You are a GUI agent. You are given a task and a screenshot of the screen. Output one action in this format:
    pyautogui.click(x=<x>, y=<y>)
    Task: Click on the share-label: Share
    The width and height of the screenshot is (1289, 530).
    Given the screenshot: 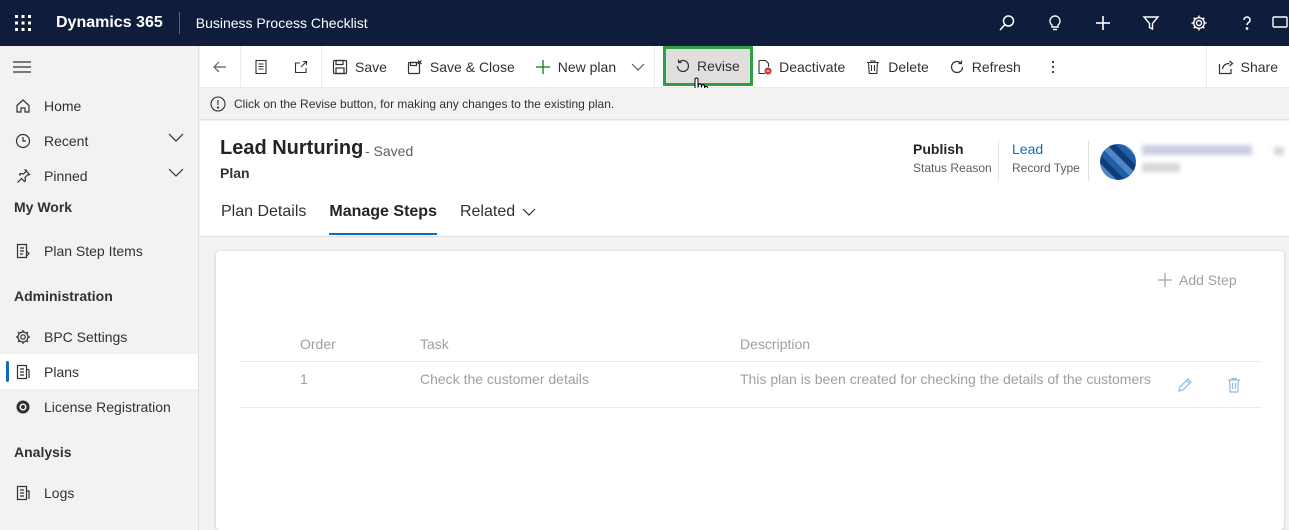 What is the action you would take?
    pyautogui.click(x=1259, y=66)
    